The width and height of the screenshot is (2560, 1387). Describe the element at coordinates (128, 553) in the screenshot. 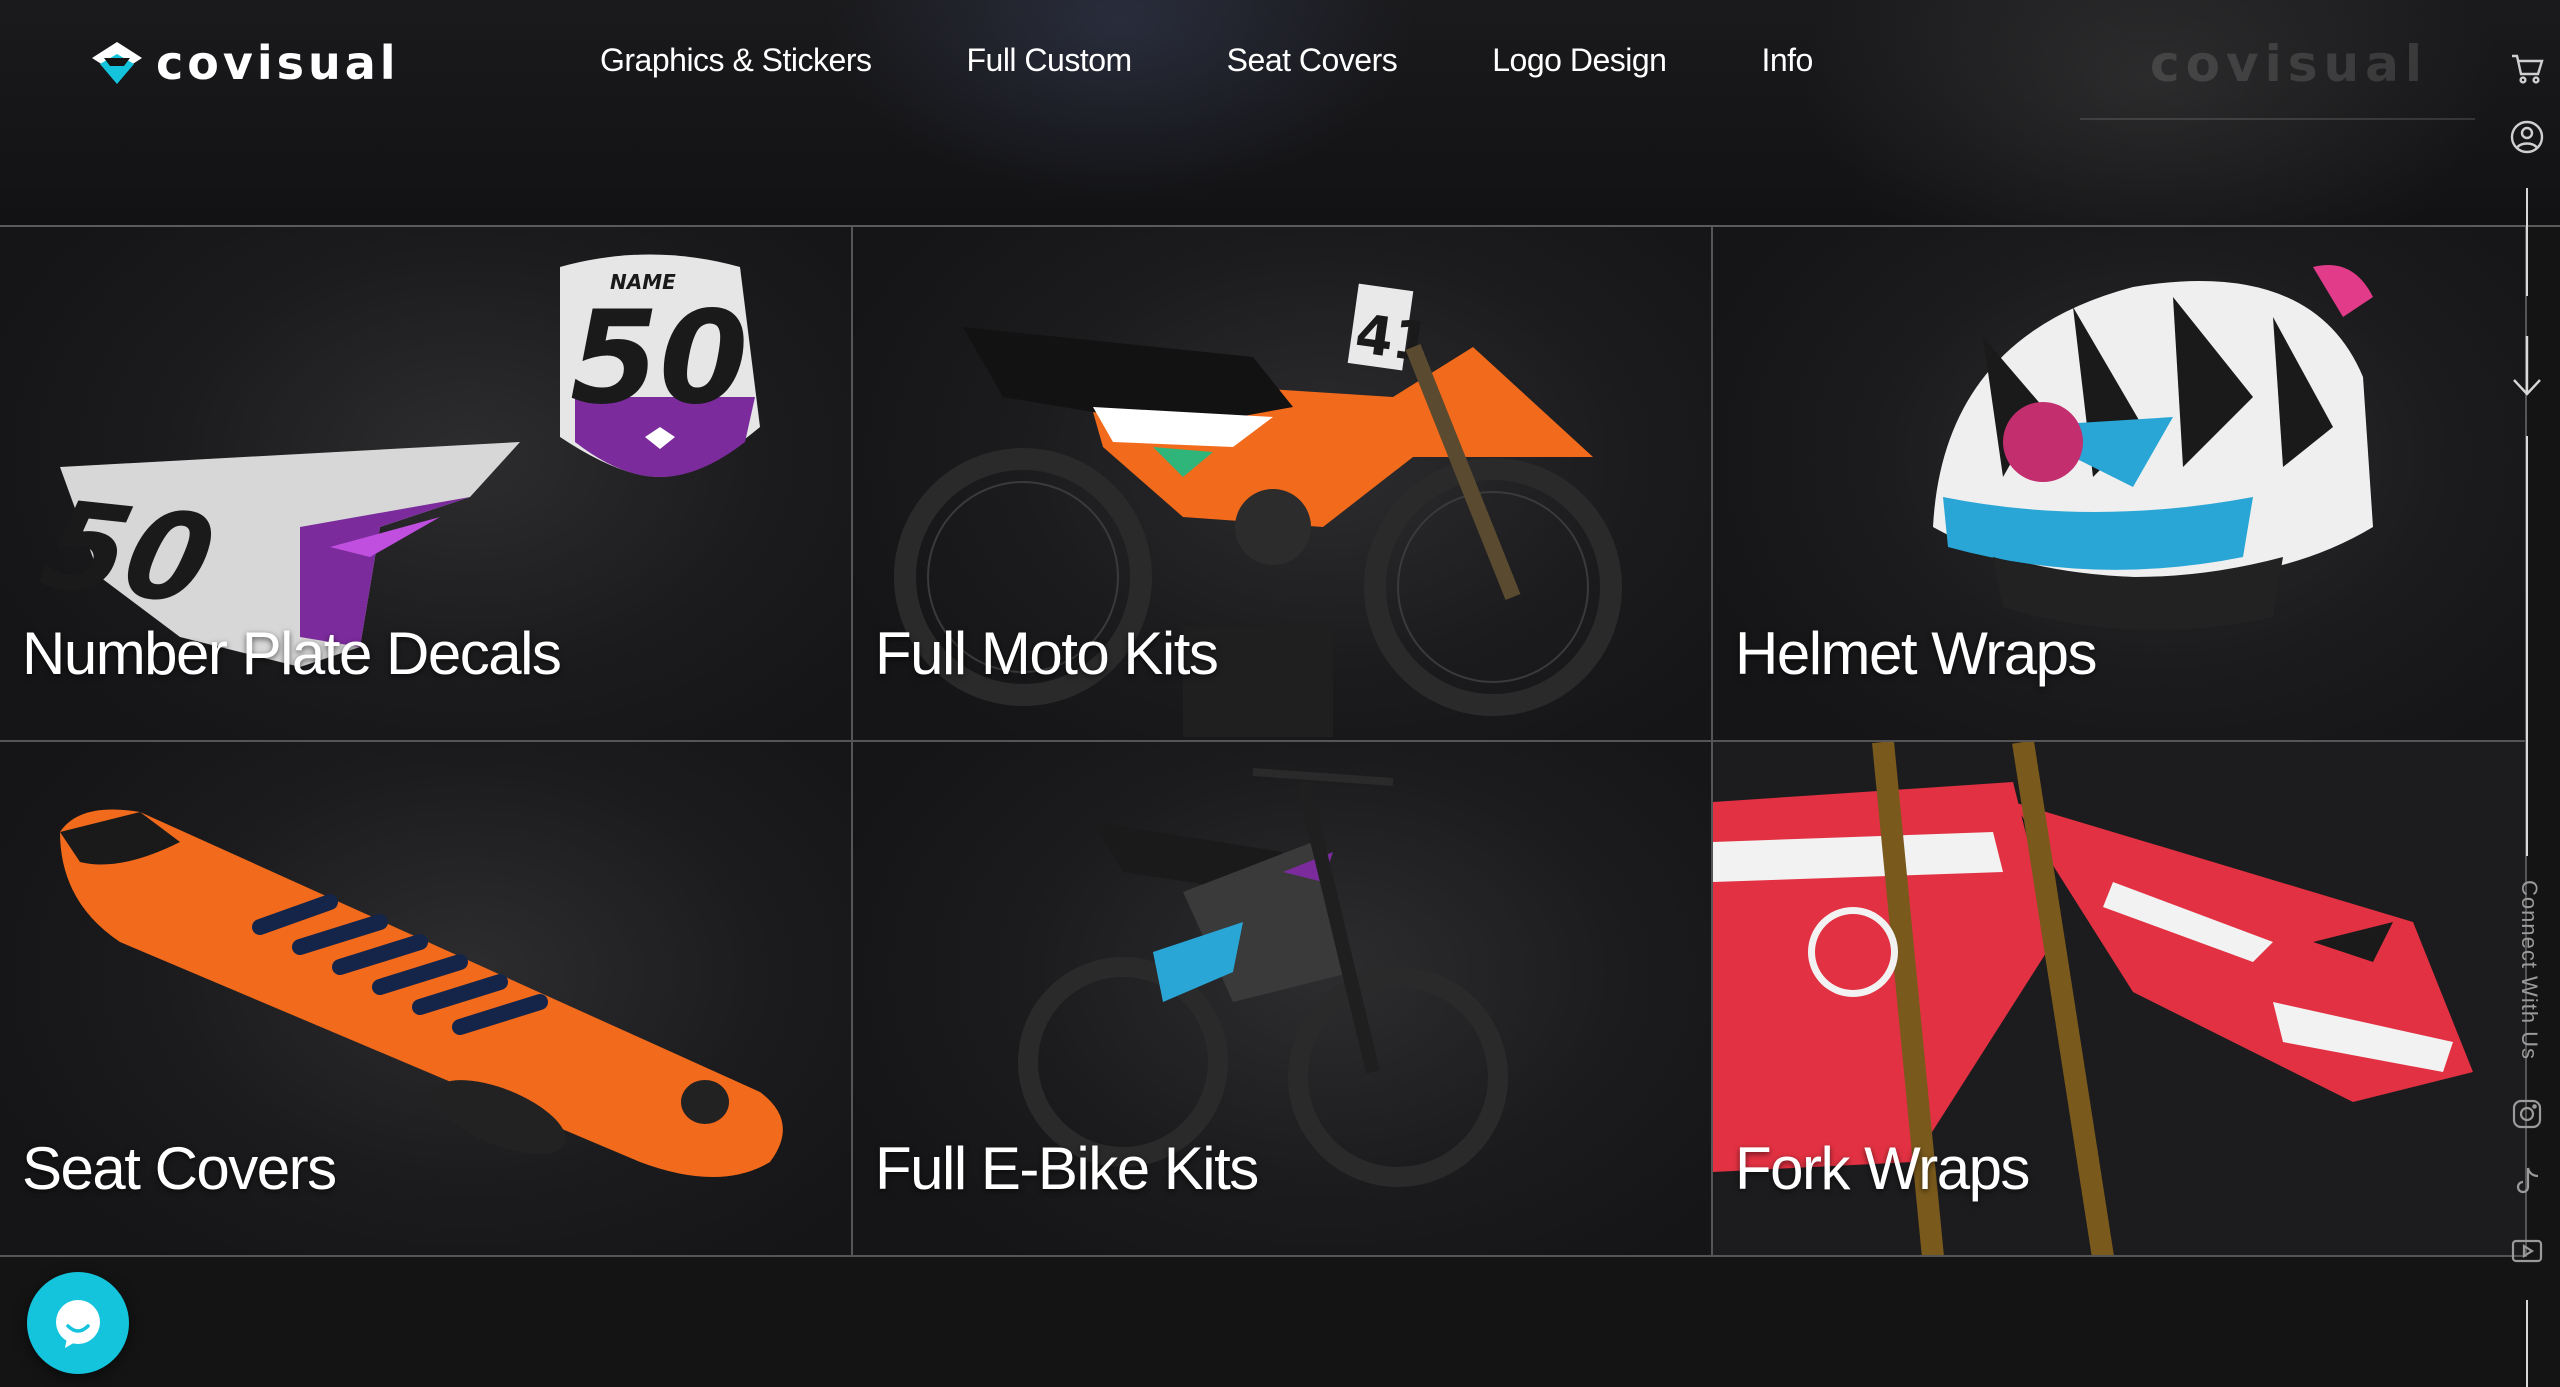

I see `side-panel-number: 50` at that location.